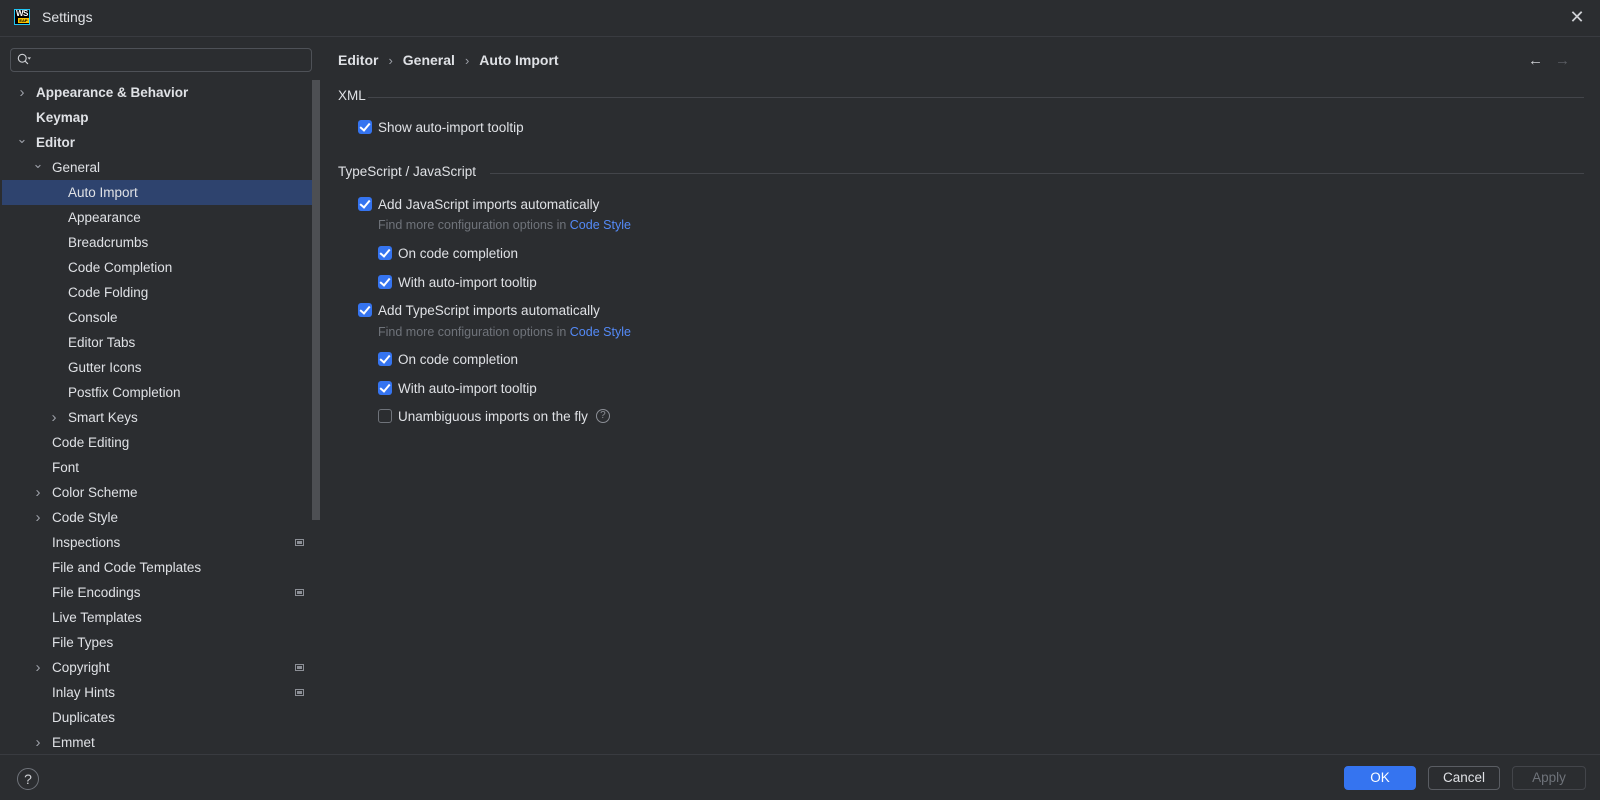 This screenshot has width=1600, height=800. I want to click on sidebar-item-inlay-hints: Inlay Hints, so click(160, 692).